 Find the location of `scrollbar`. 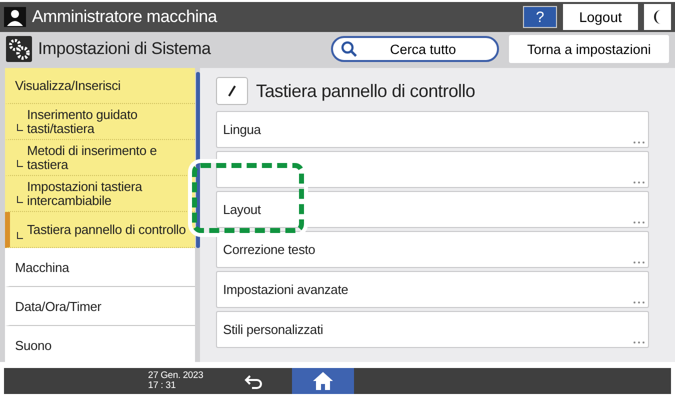

scrollbar is located at coordinates (198, 160).